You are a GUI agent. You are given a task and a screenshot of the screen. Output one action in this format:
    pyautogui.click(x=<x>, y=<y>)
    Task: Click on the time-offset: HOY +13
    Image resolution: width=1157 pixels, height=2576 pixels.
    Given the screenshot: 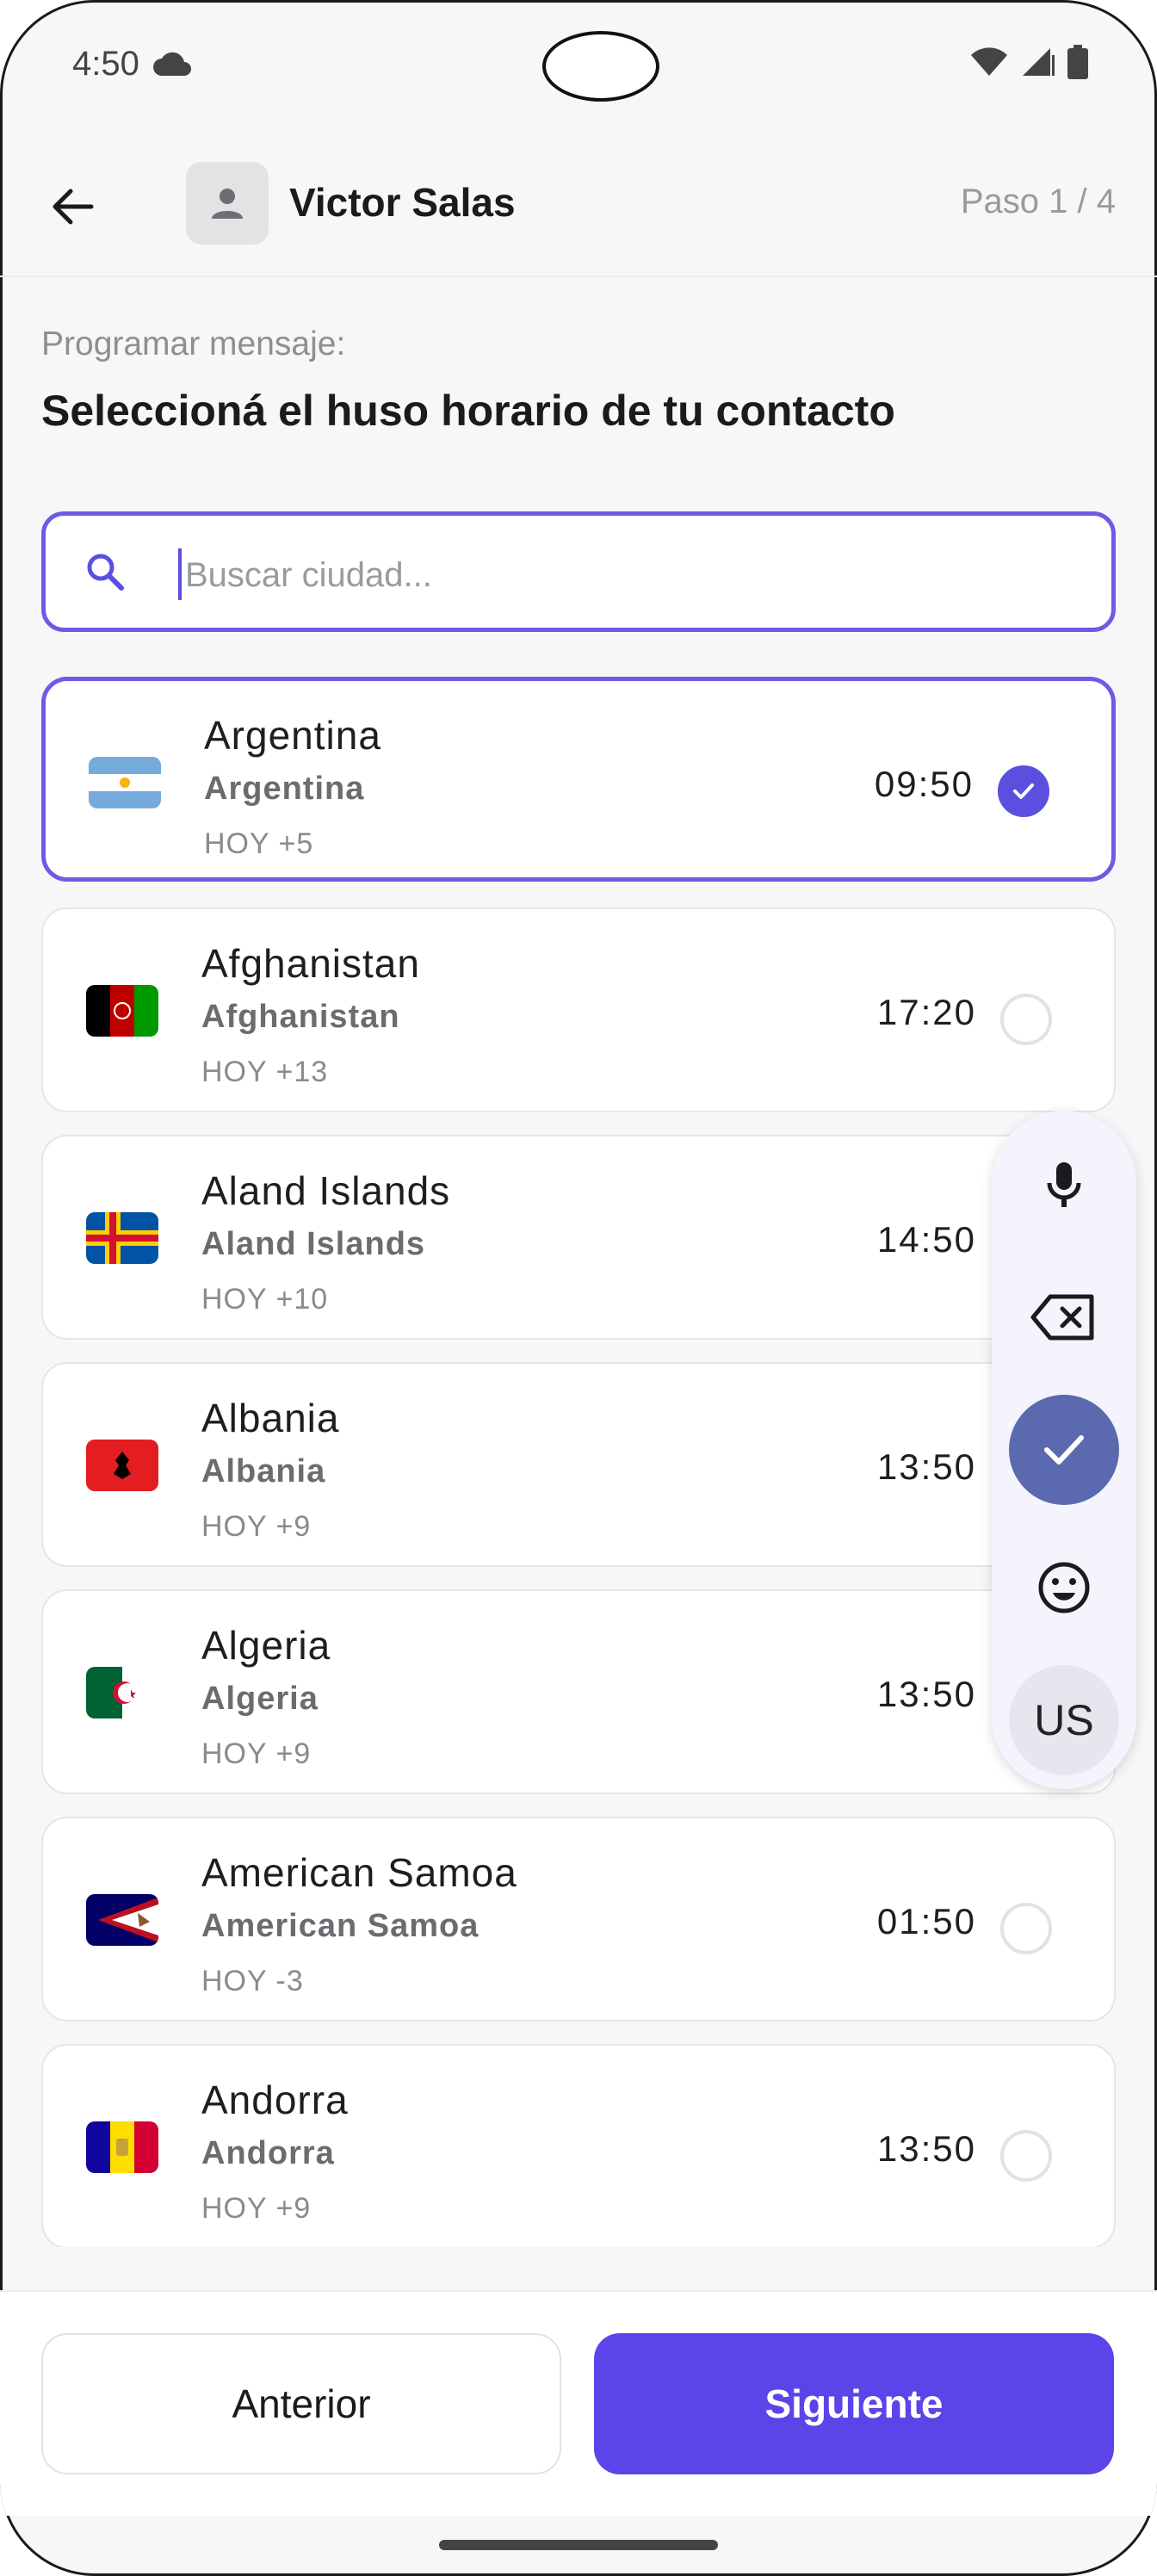 What is the action you would take?
    pyautogui.click(x=265, y=1072)
    